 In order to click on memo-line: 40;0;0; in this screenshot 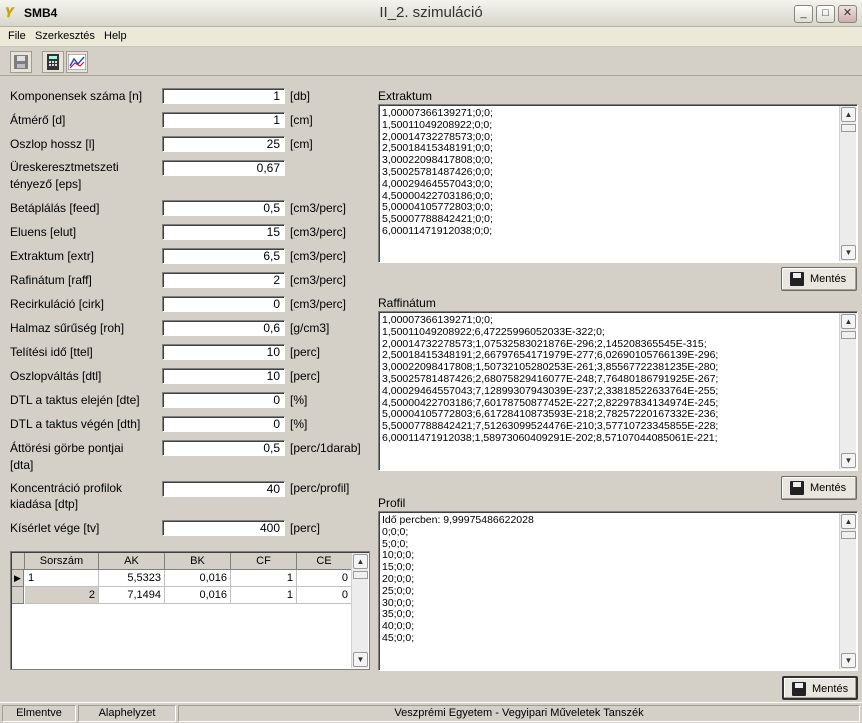, I will do `click(398, 626)`.